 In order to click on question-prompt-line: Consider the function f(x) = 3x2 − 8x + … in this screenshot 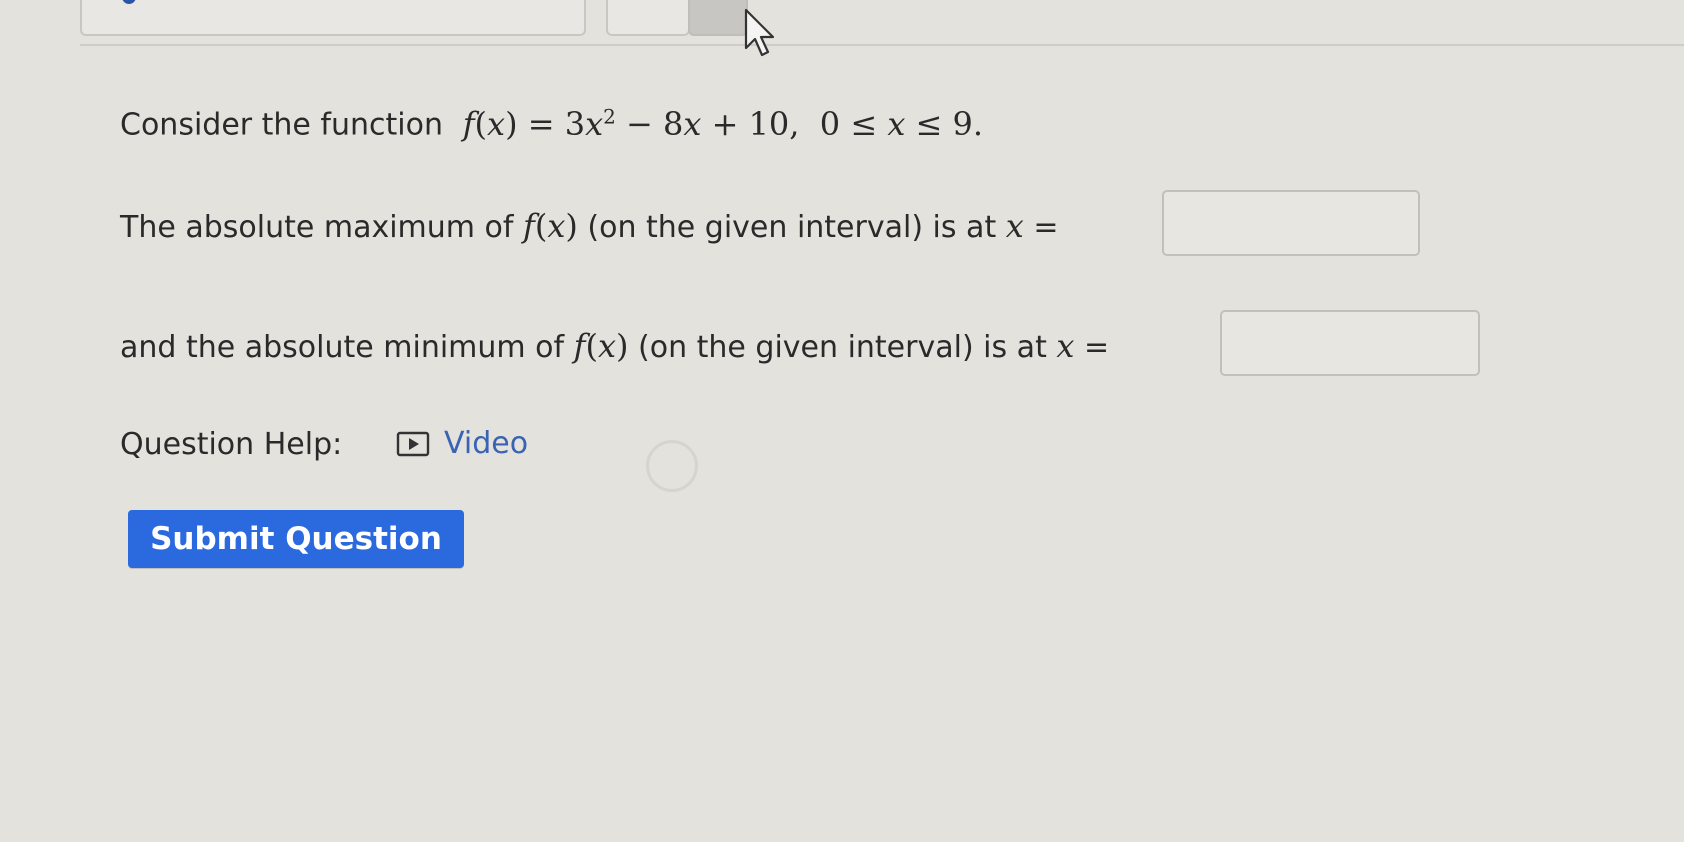, I will do `click(551, 121)`.